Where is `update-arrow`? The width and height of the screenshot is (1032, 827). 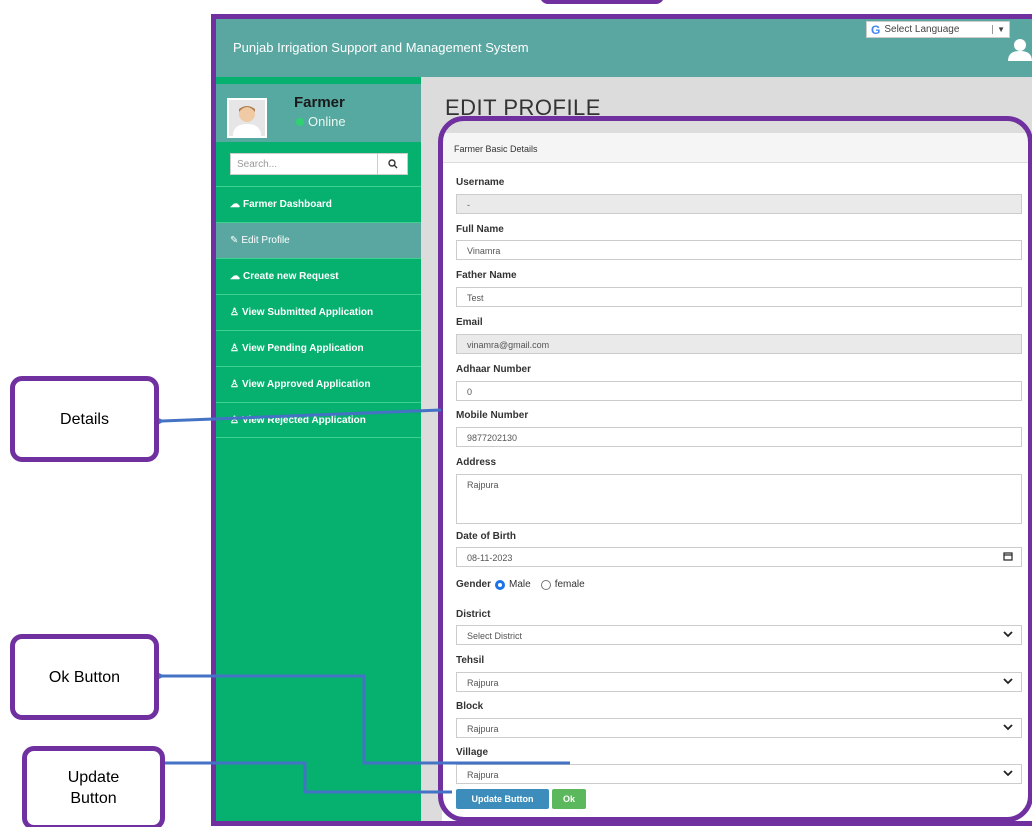 update-arrow is located at coordinates (297, 772).